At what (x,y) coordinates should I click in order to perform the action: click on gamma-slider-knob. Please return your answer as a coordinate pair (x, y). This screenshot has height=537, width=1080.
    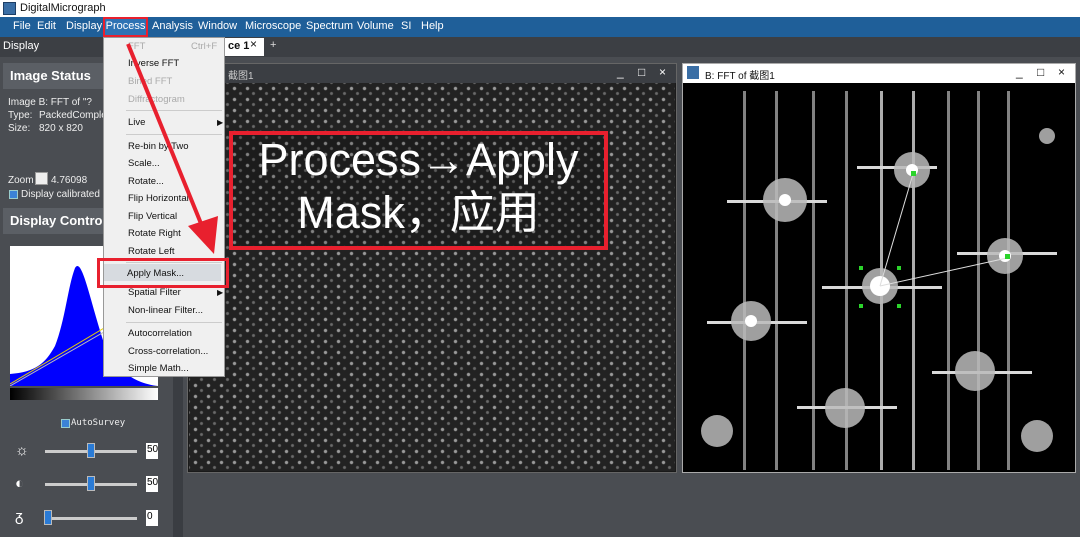
    Looking at the image, I should click on (48, 517).